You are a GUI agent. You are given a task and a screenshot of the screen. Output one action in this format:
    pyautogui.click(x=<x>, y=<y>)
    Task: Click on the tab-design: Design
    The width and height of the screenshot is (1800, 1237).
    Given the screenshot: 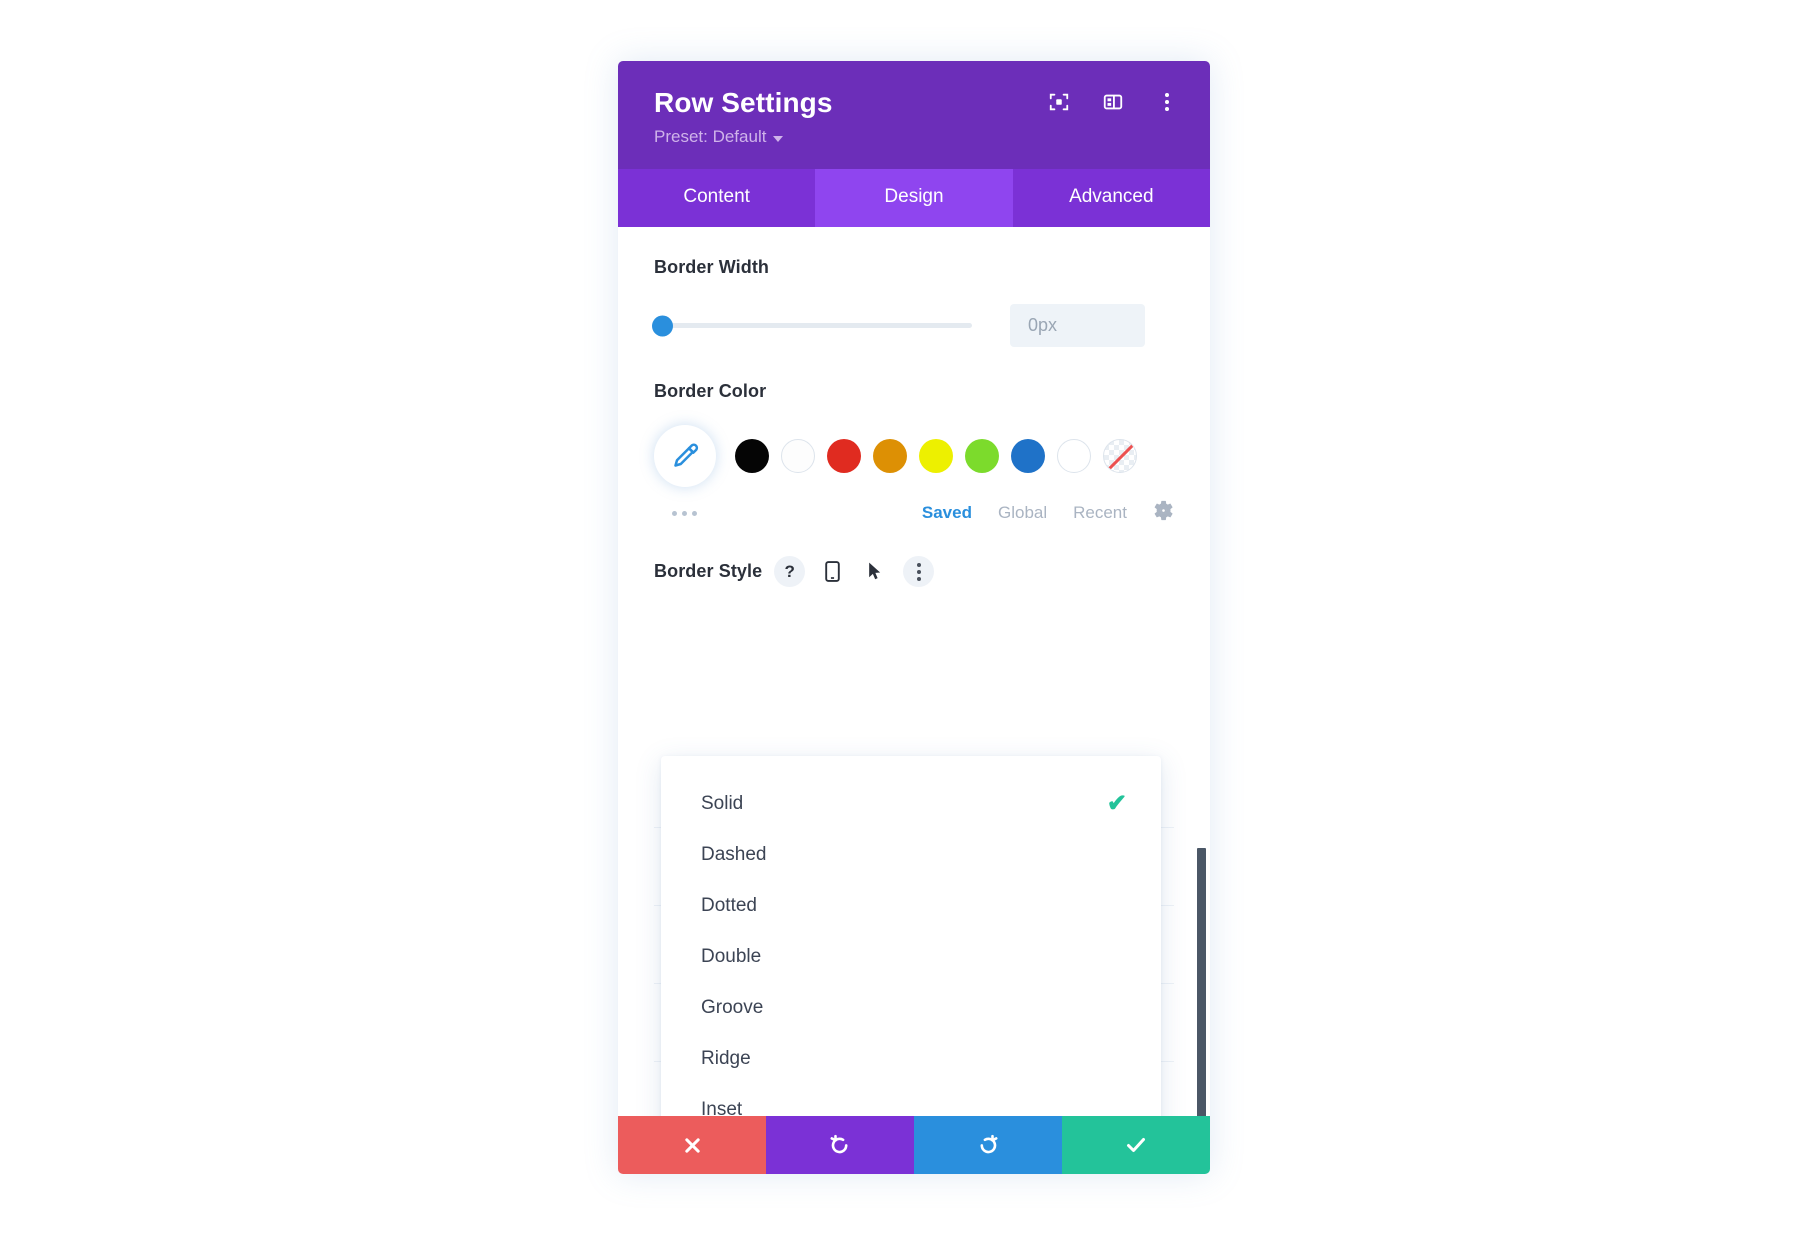 What is the action you would take?
    pyautogui.click(x=914, y=198)
    